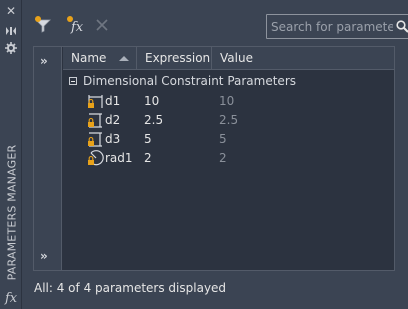 This screenshot has height=309, width=408. Describe the element at coordinates (228, 139) in the screenshot. I see `table-row: d3 5 5` at that location.